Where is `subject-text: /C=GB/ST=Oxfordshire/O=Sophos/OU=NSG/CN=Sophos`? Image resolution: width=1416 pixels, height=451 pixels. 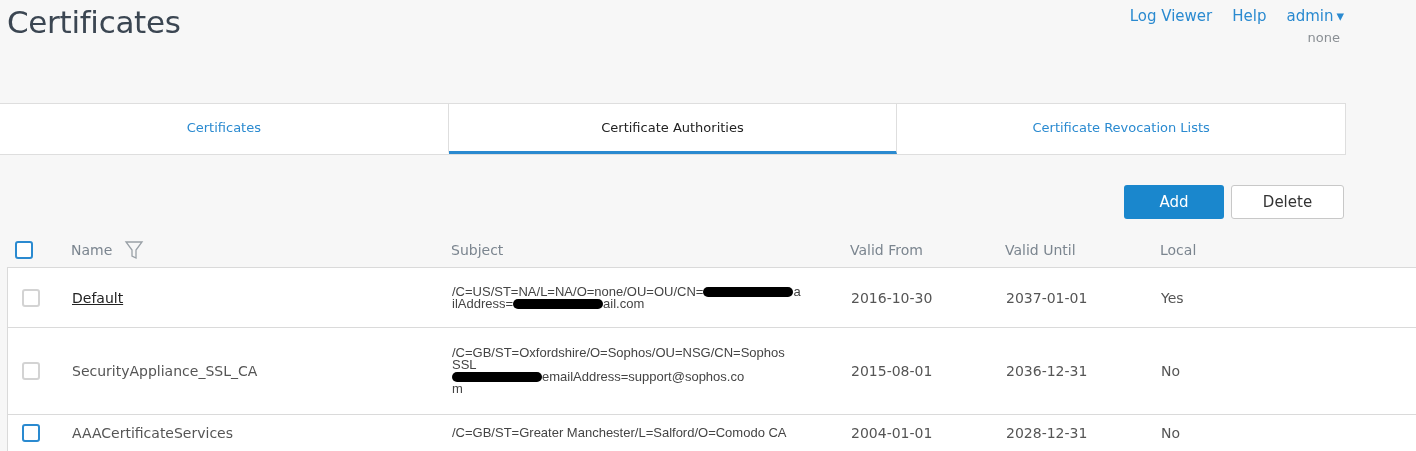
subject-text: /C=GB/ST=Oxfordshire/O=Sophos/OU=NSG/CN=Sophos is located at coordinates (618, 353).